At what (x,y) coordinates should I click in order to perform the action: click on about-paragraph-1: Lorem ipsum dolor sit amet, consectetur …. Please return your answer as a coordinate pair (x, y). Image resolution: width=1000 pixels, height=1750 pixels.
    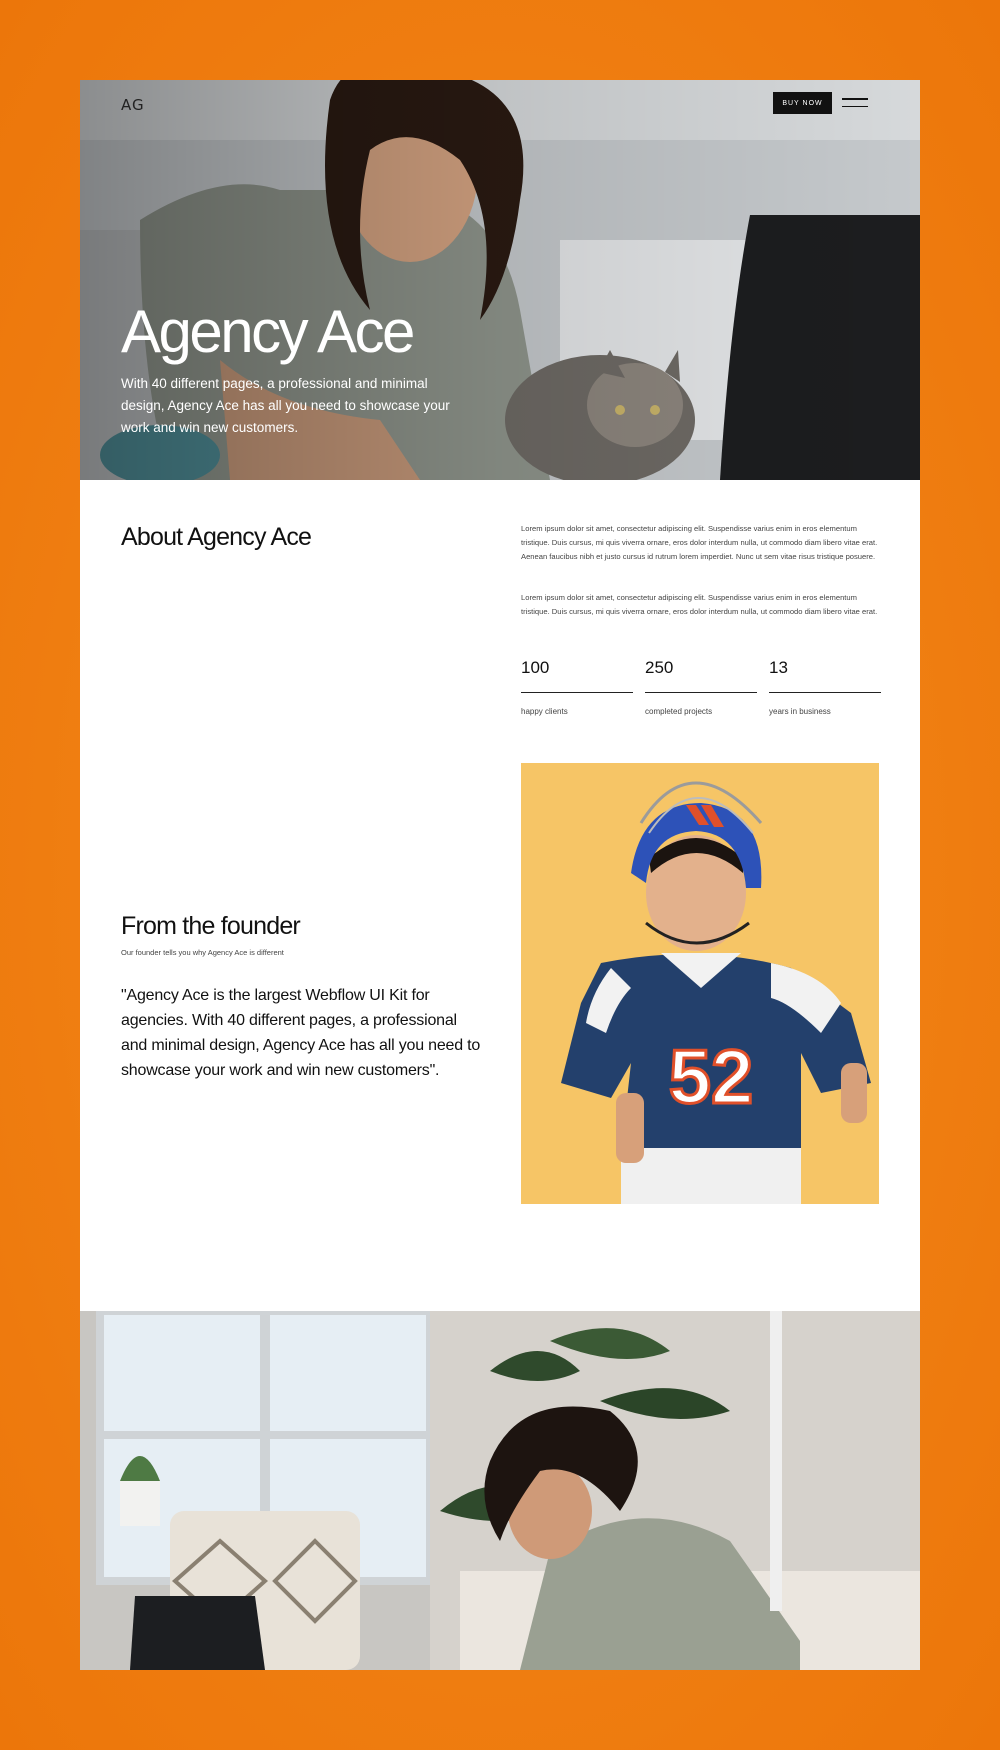
    Looking at the image, I should click on (699, 542).